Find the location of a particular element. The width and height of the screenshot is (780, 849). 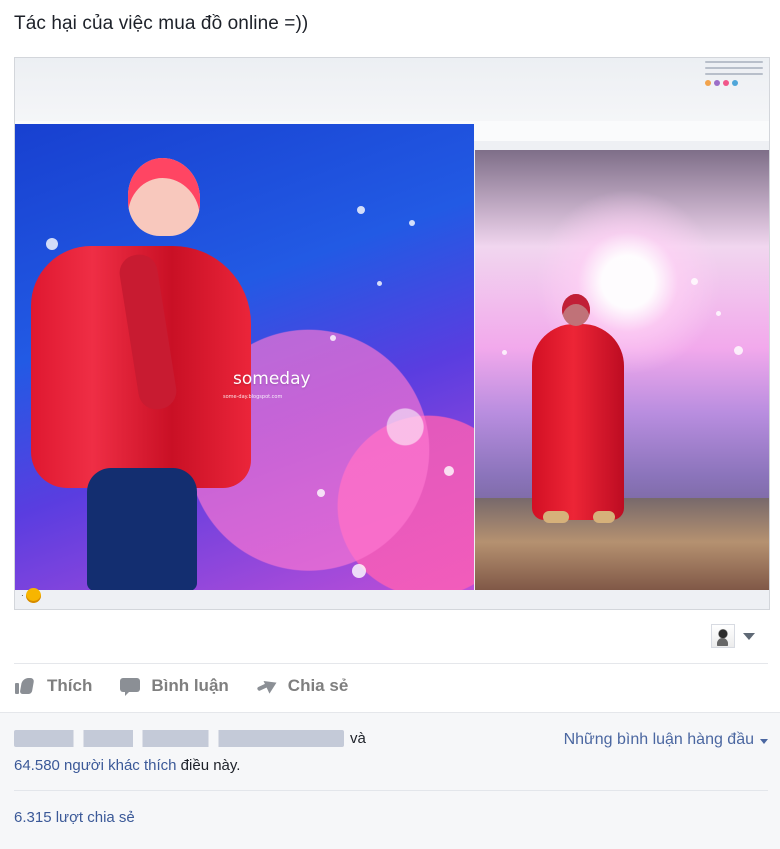

likes-summary-line-1: và is located at coordinates (190, 738).